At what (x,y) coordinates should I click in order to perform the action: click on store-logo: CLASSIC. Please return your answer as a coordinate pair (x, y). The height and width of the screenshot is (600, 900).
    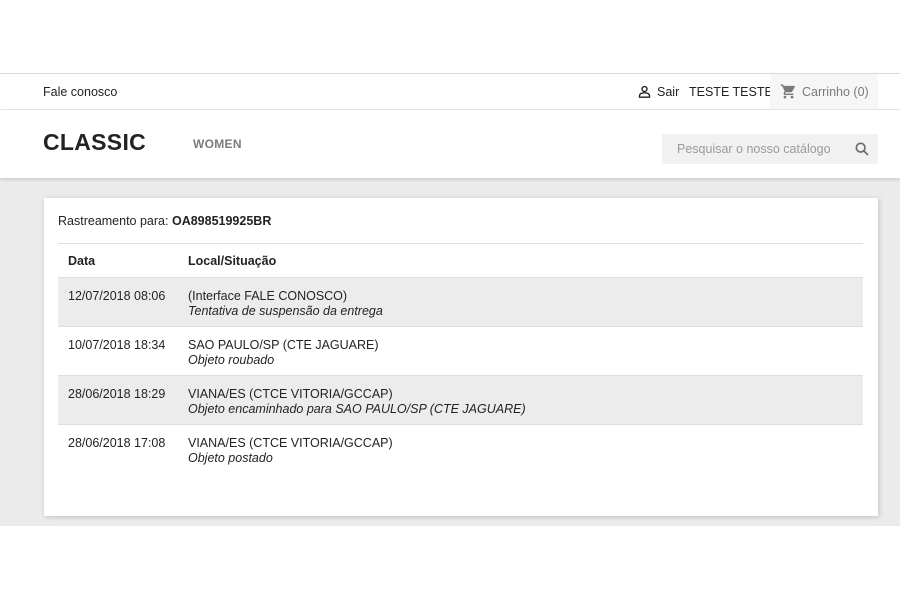
    Looking at the image, I should click on (94, 142).